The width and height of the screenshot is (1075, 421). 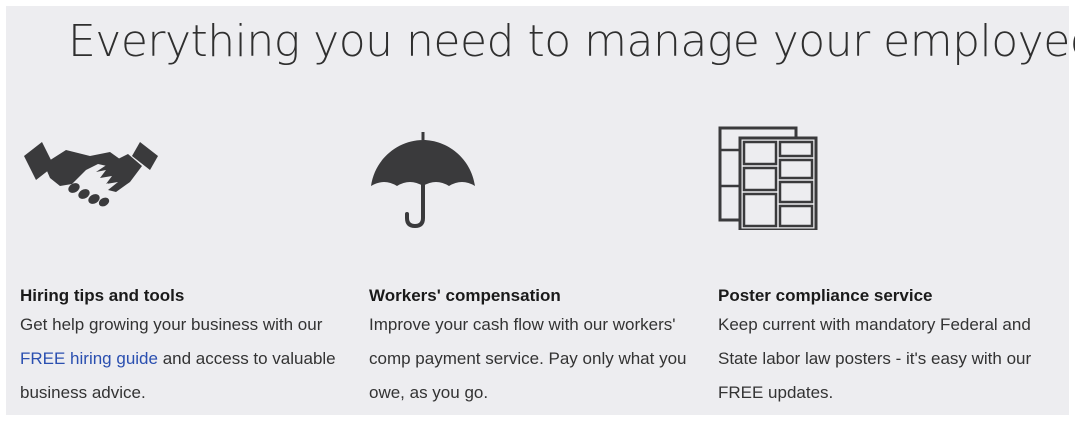 I want to click on handshake-icon, so click(x=95, y=173).